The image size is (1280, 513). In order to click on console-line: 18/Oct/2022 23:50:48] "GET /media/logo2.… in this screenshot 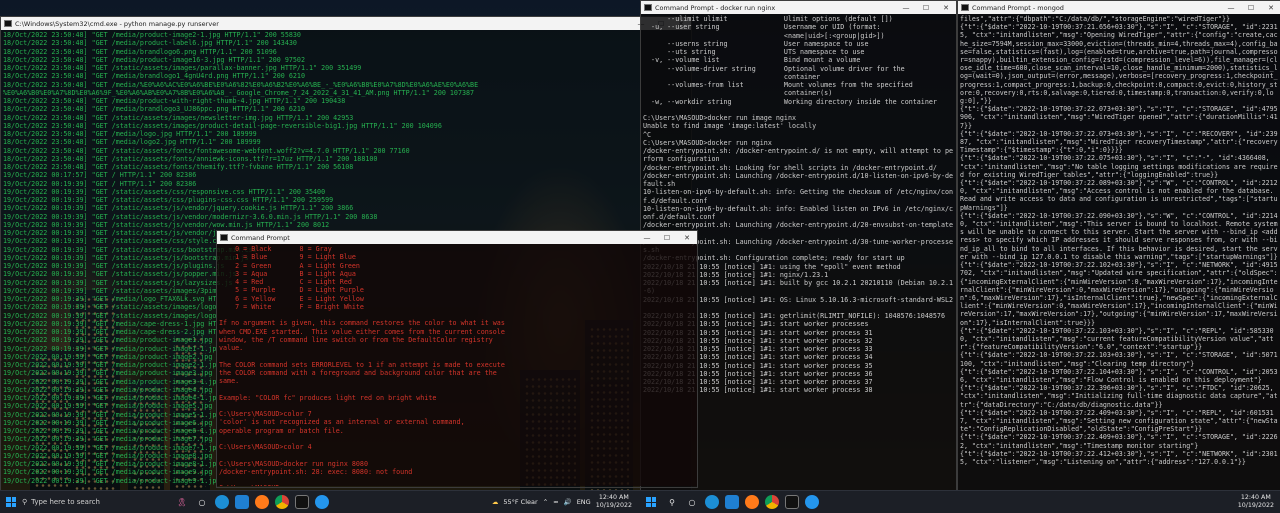, I will do `click(132, 142)`.